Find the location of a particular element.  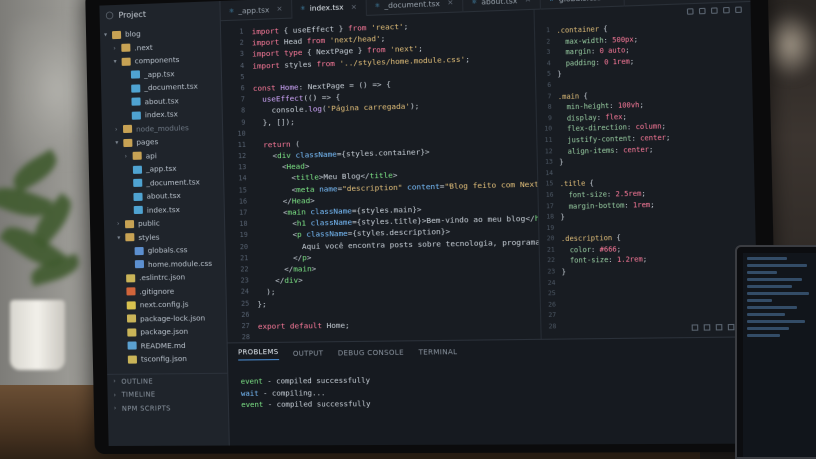

tree-item-label: _app.tsx is located at coordinates (161, 169).